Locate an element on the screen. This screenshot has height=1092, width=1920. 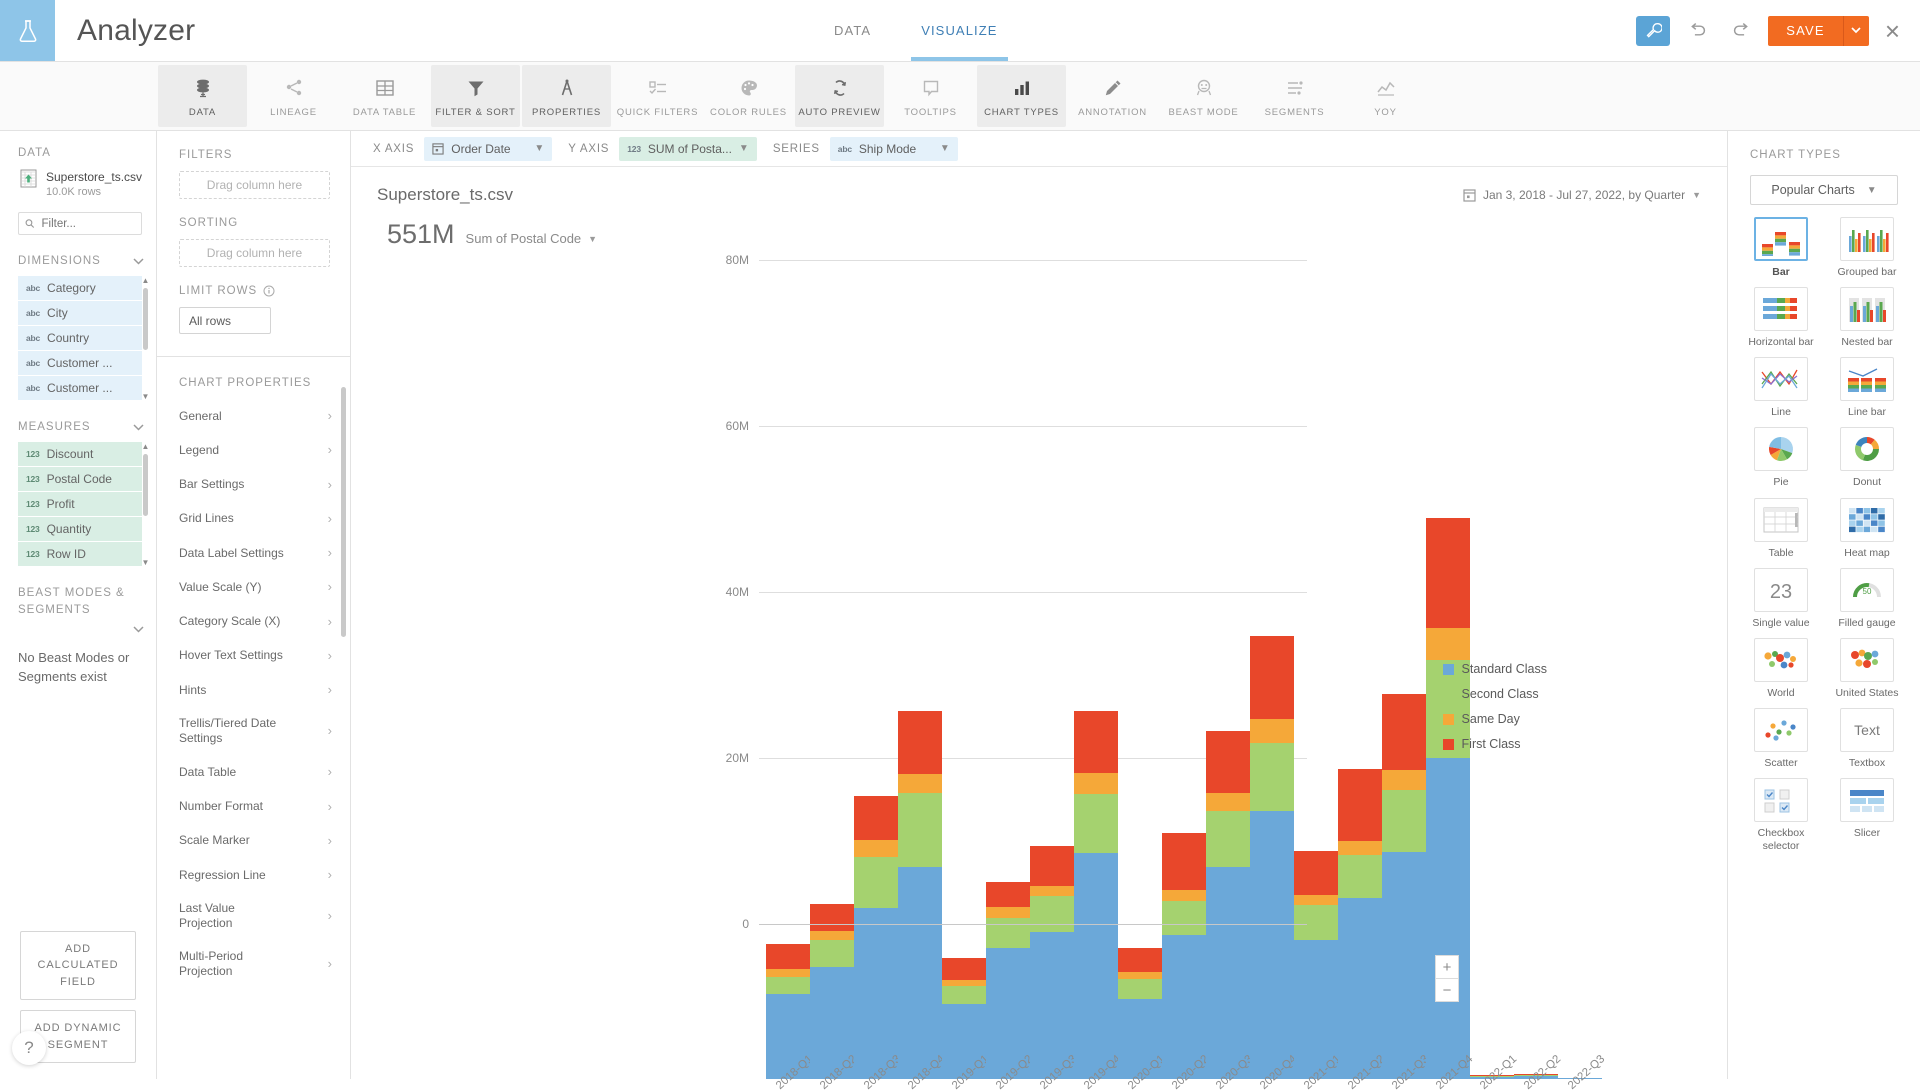
legend-item: Same Day is located at coordinates (1495, 719).